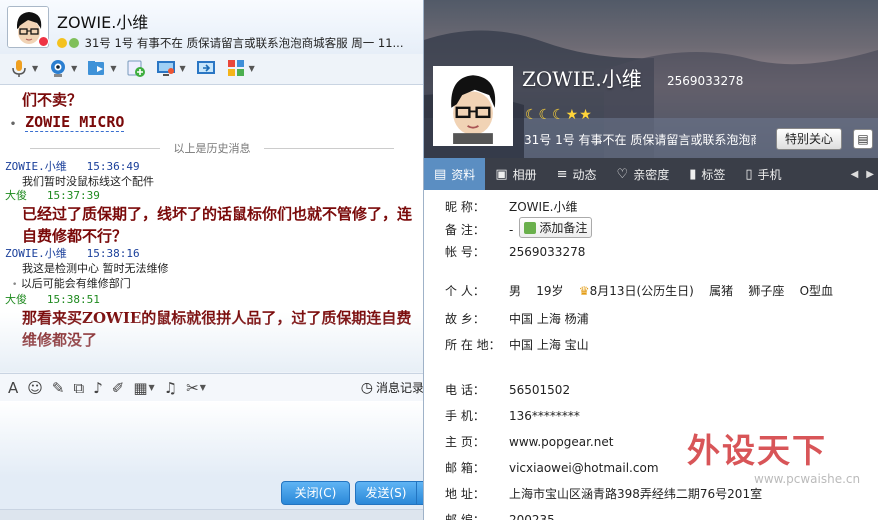 This screenshot has height=520, width=878. What do you see at coordinates (769, 174) in the screenshot?
I see `tab-label: 手机` at bounding box center [769, 174].